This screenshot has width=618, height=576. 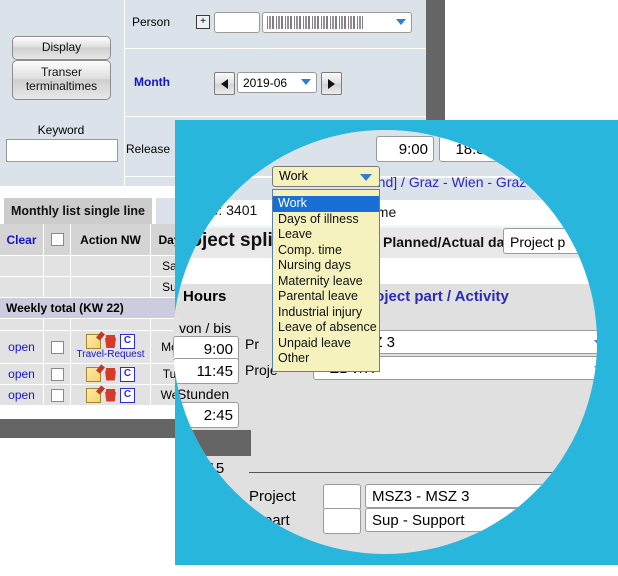 I want to click on display-button: Display, so click(x=61, y=48).